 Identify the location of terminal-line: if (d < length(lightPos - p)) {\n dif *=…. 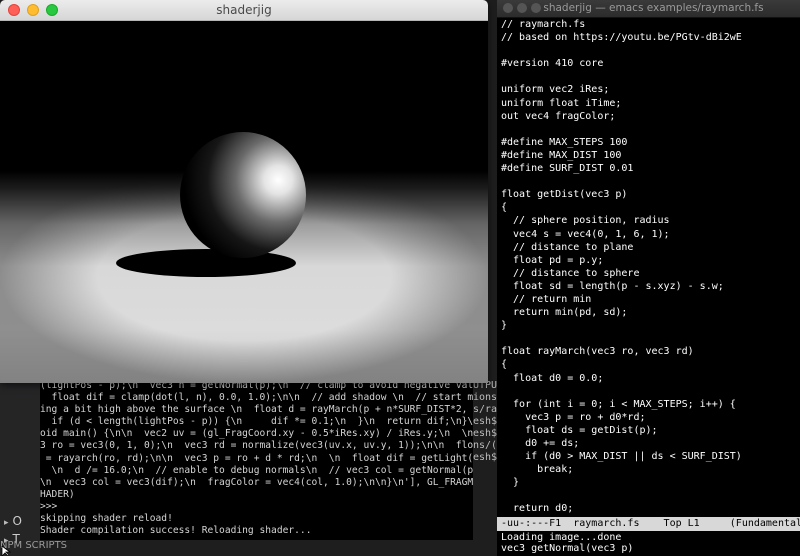
(256, 422).